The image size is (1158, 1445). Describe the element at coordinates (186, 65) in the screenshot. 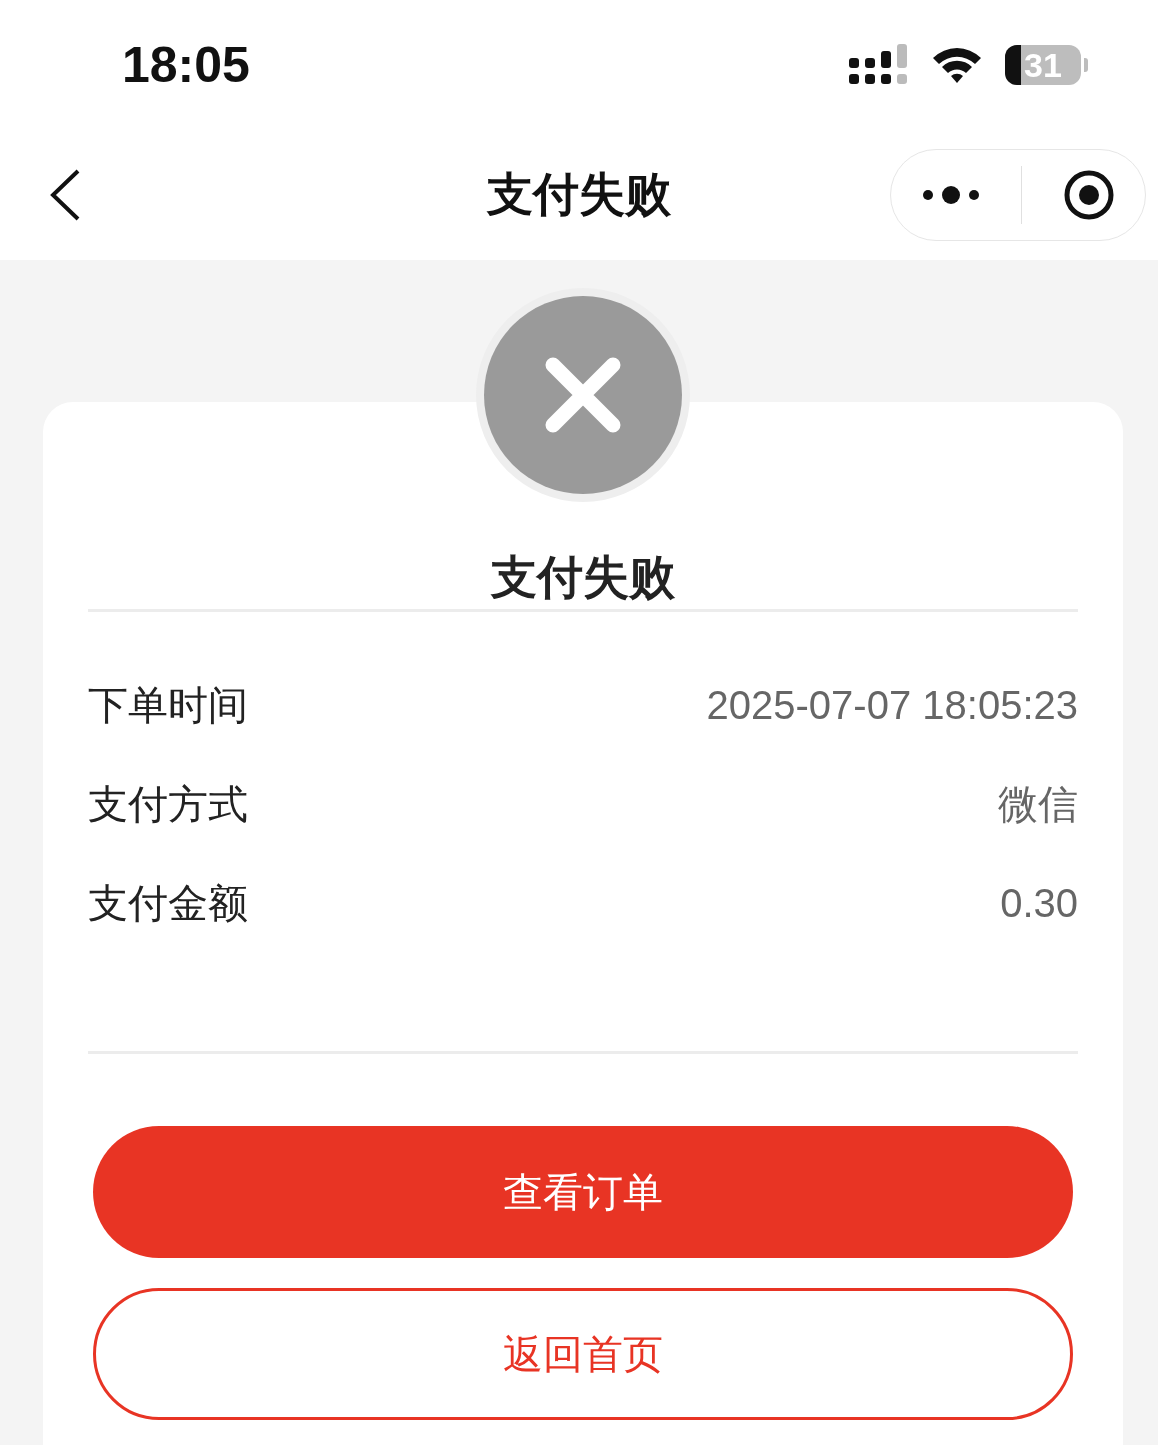

I see `status-time: 18:05` at that location.